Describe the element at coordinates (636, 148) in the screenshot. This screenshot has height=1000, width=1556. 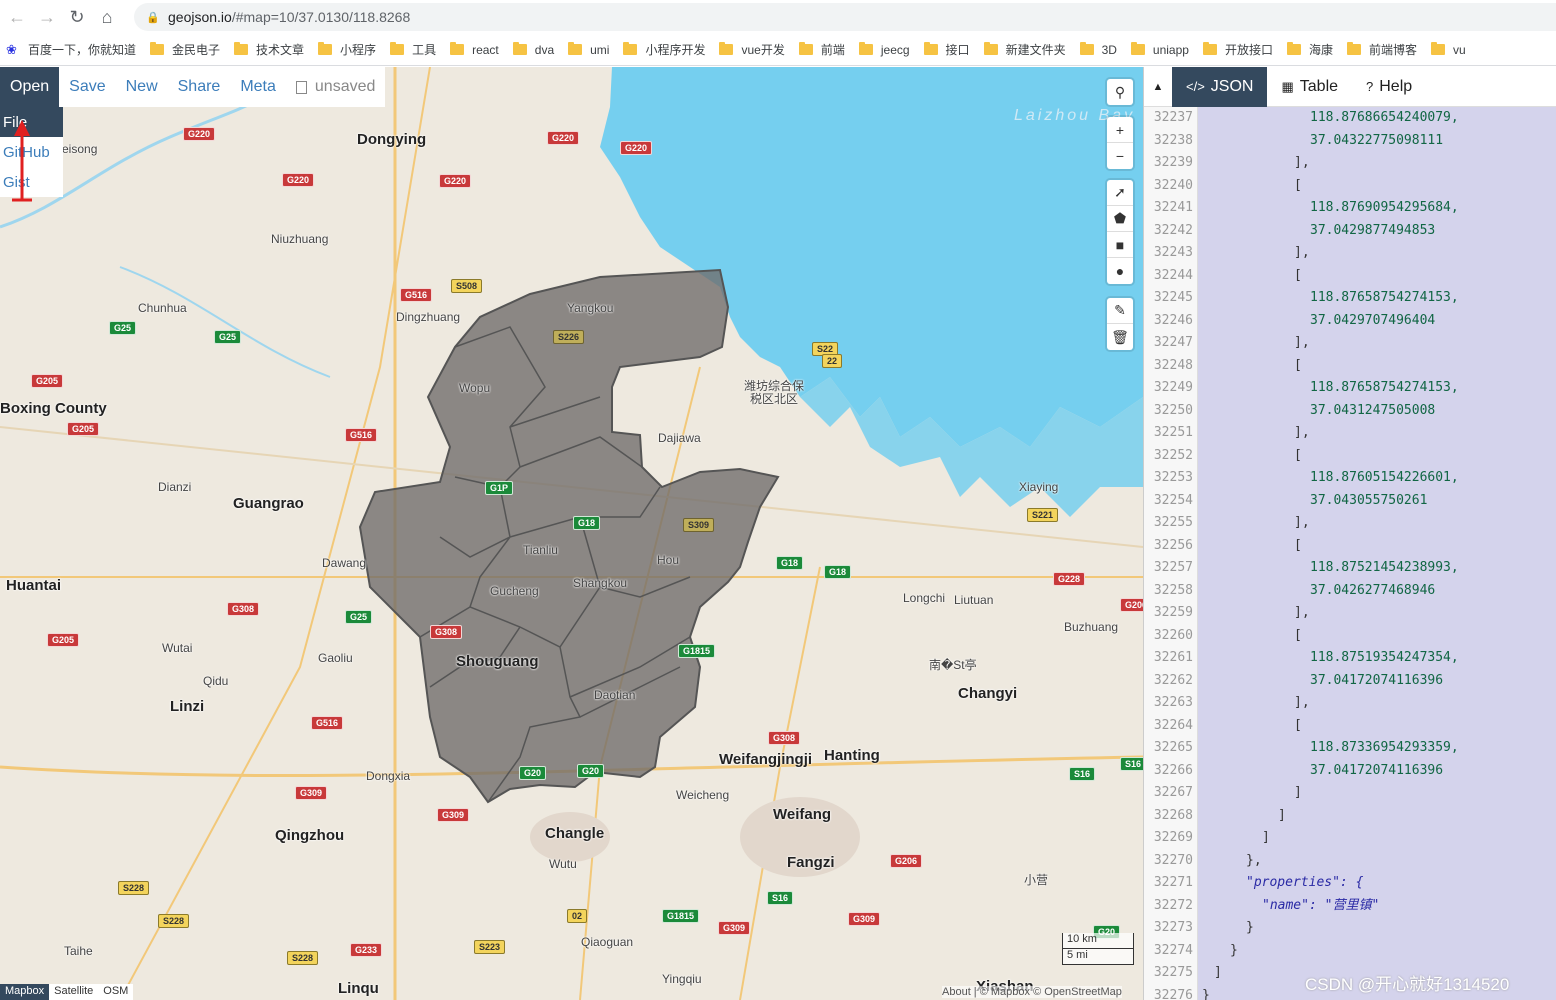
I see `road-shield: G220` at that location.